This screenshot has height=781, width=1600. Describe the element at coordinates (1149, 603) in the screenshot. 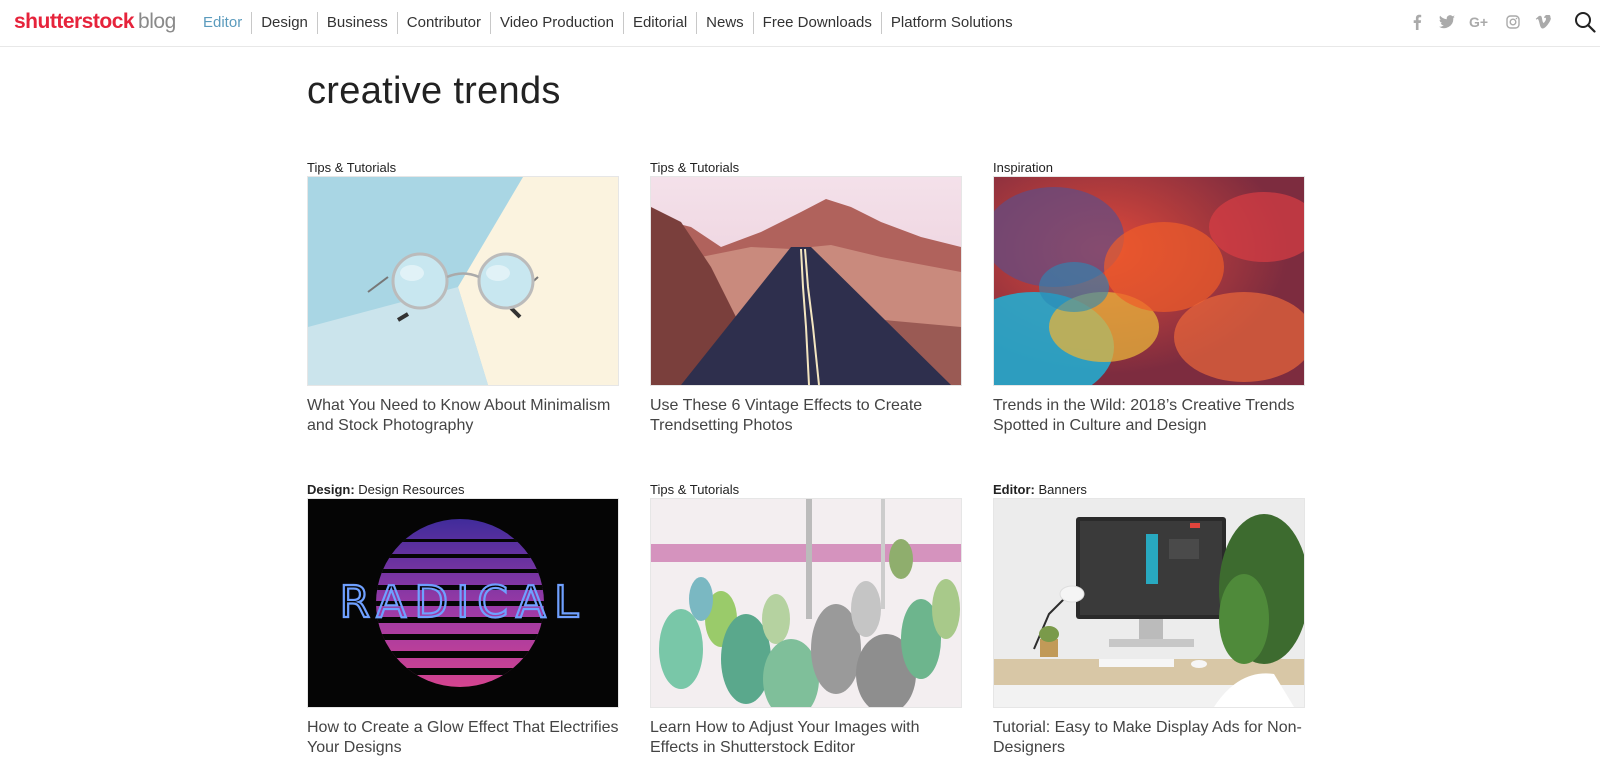

I see `article-image-desk-monitor` at that location.